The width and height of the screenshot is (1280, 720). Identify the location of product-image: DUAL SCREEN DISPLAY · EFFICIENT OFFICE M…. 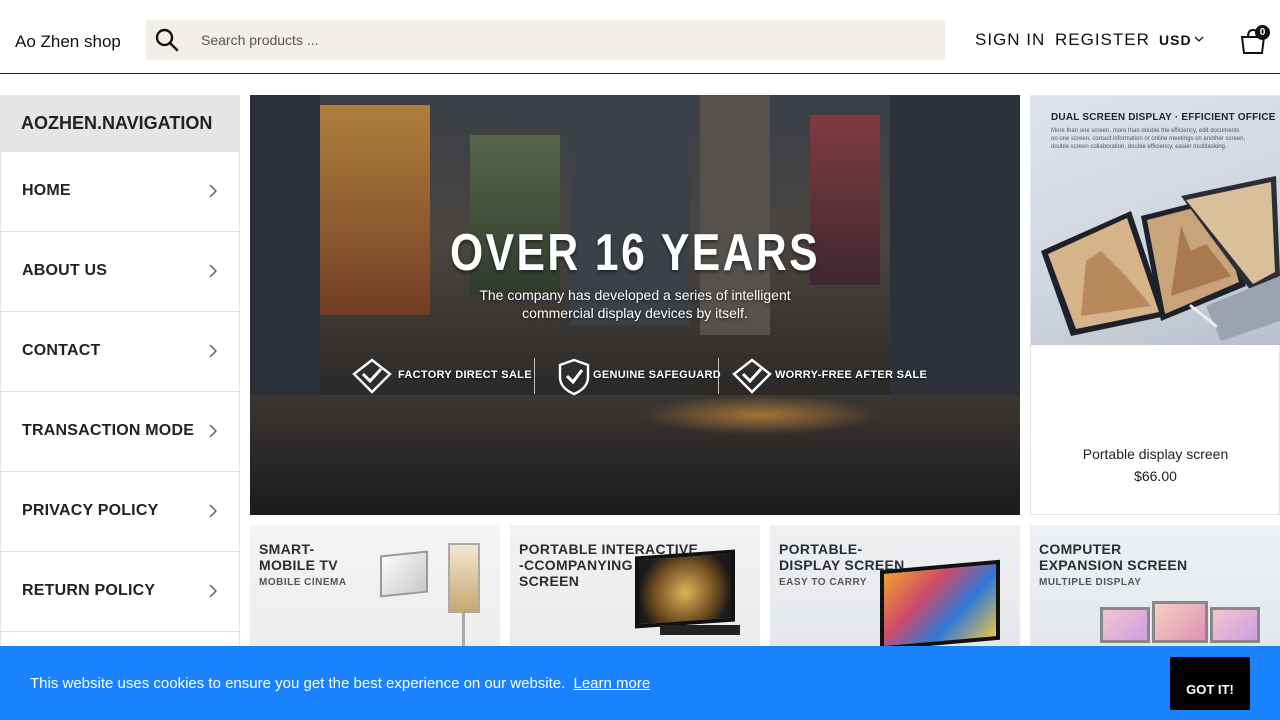
(1155, 220).